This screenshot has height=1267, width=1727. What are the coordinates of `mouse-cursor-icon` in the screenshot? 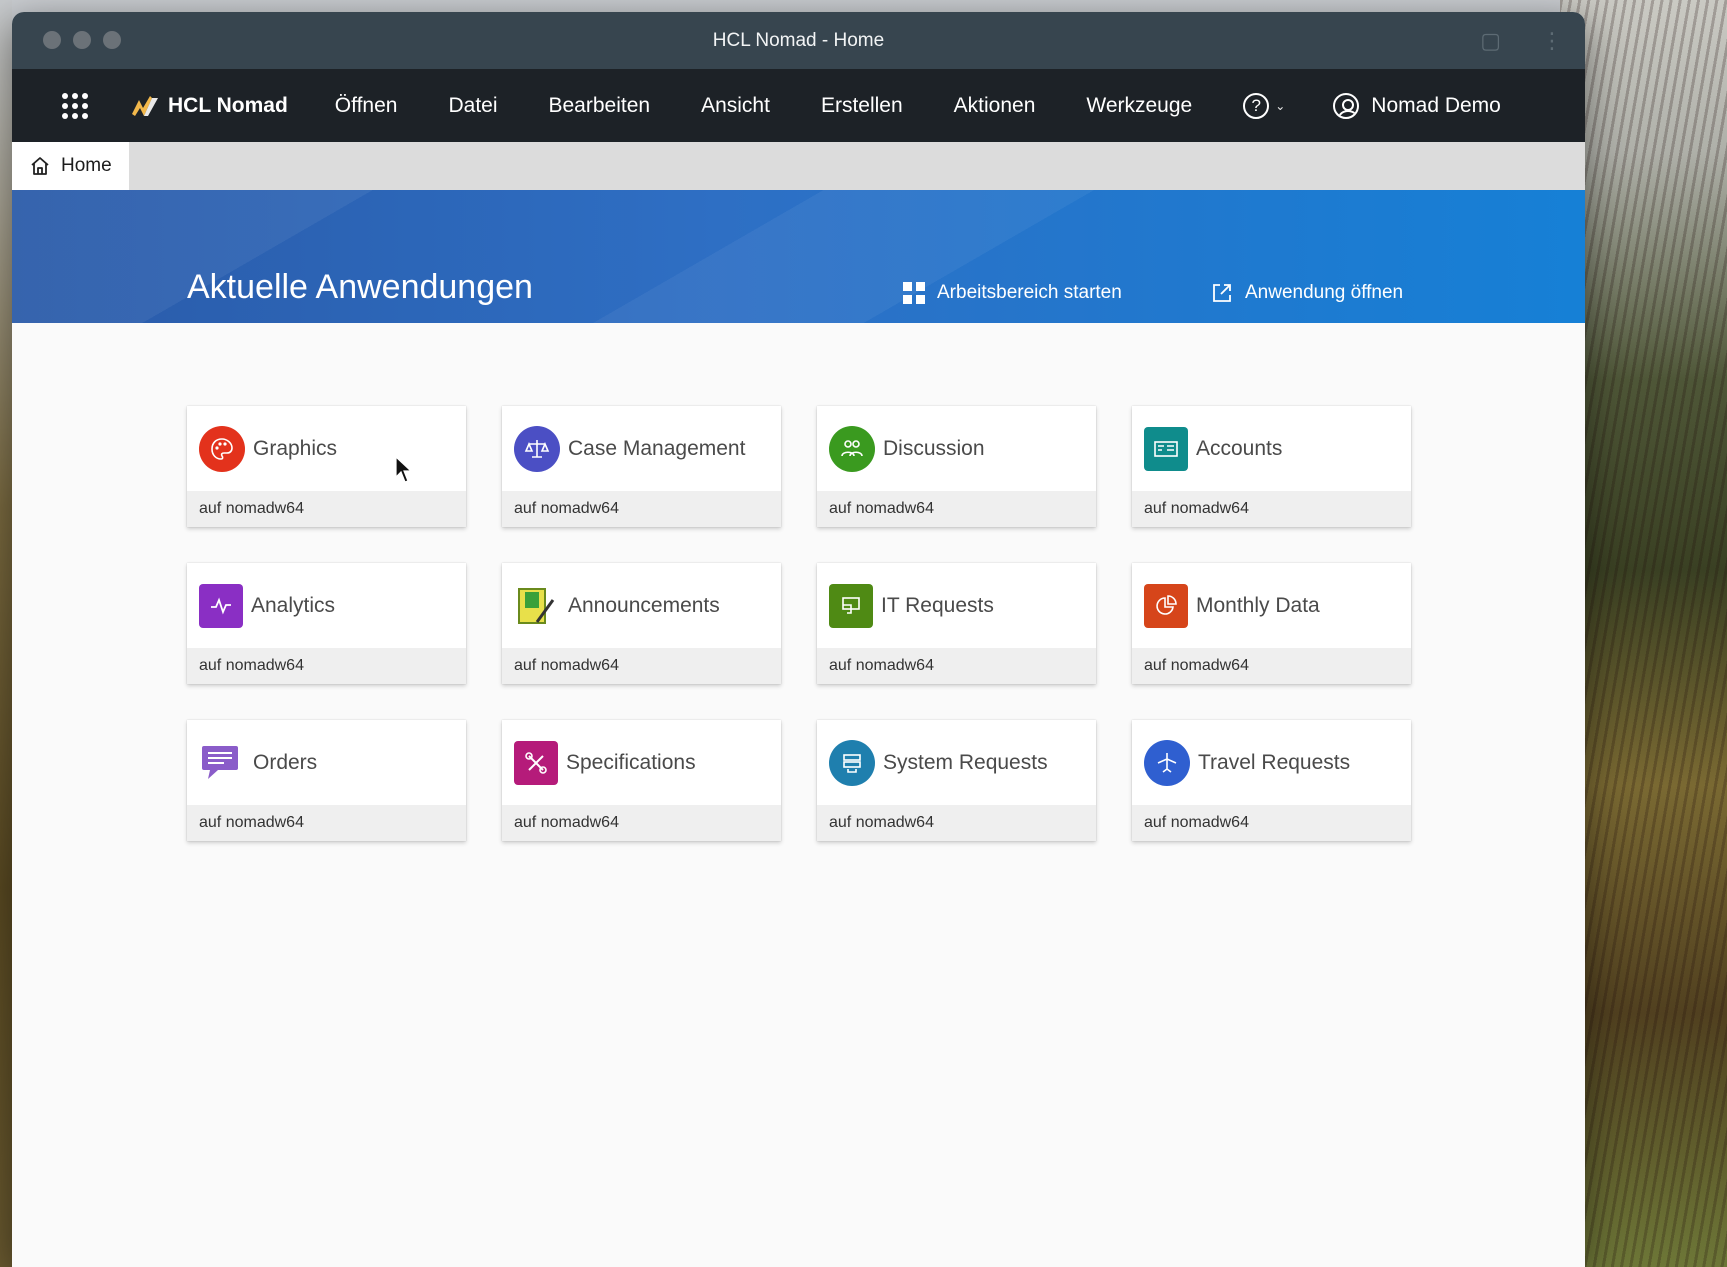 It's located at (404, 469).